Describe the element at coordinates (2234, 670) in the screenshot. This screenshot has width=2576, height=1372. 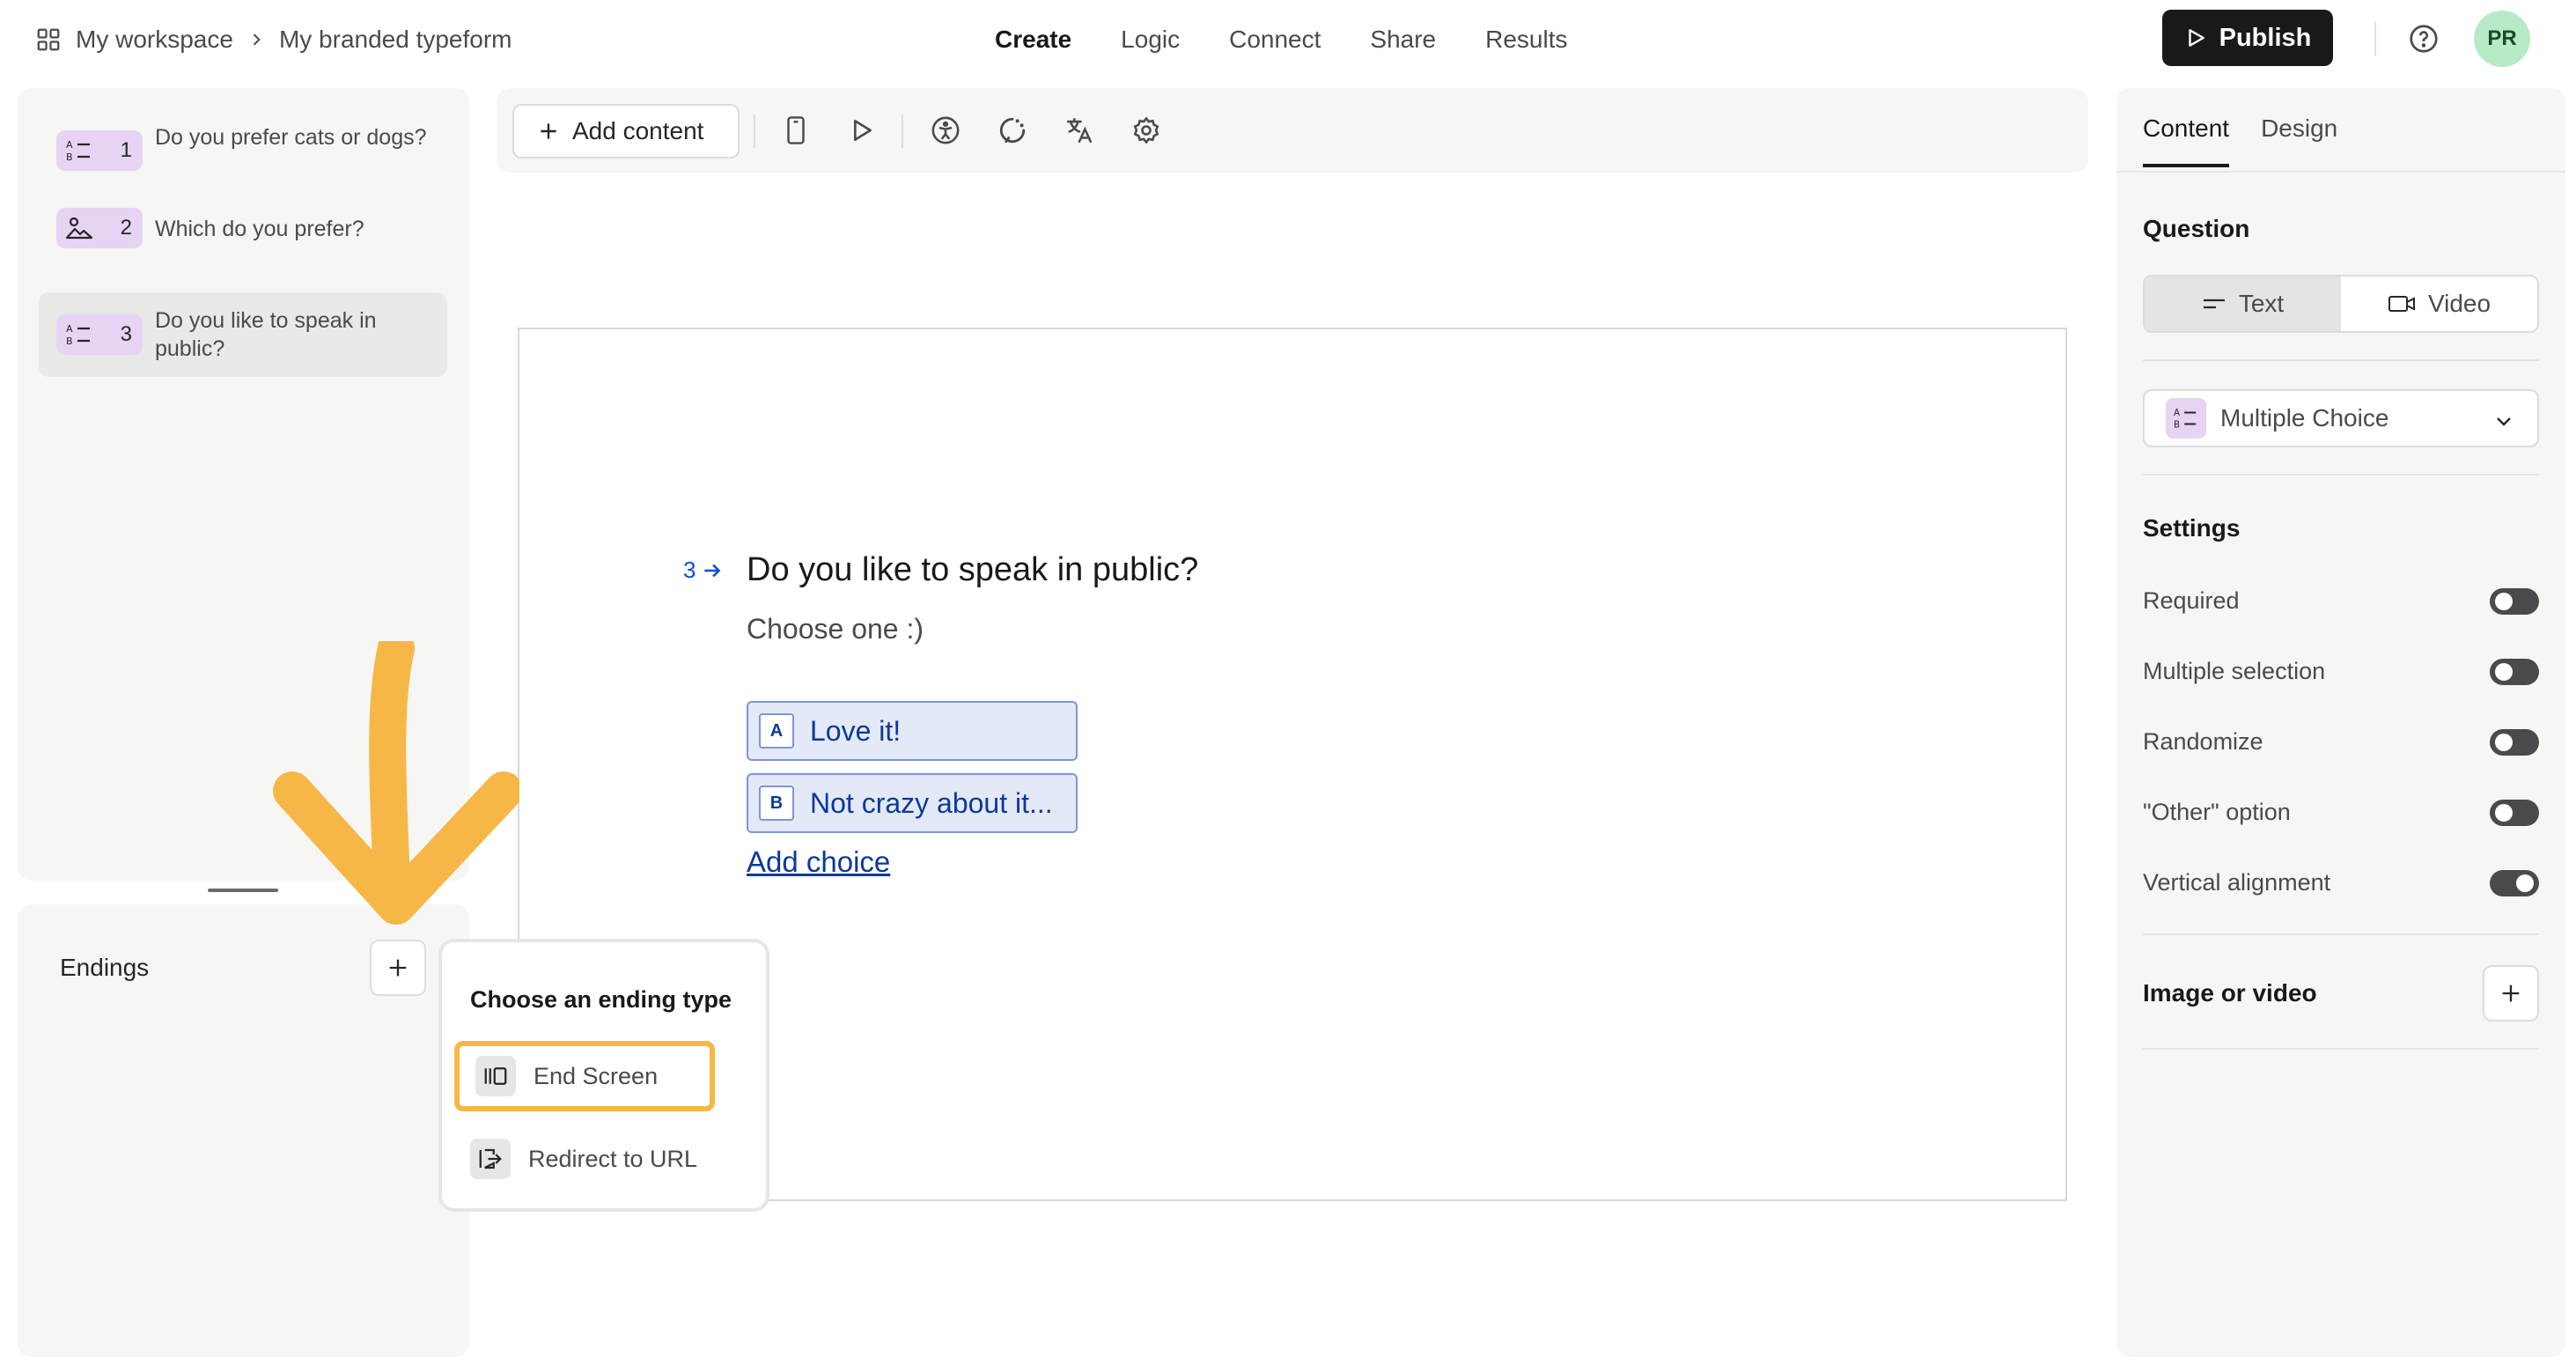
I see `setting-label: Multiple selection` at that location.